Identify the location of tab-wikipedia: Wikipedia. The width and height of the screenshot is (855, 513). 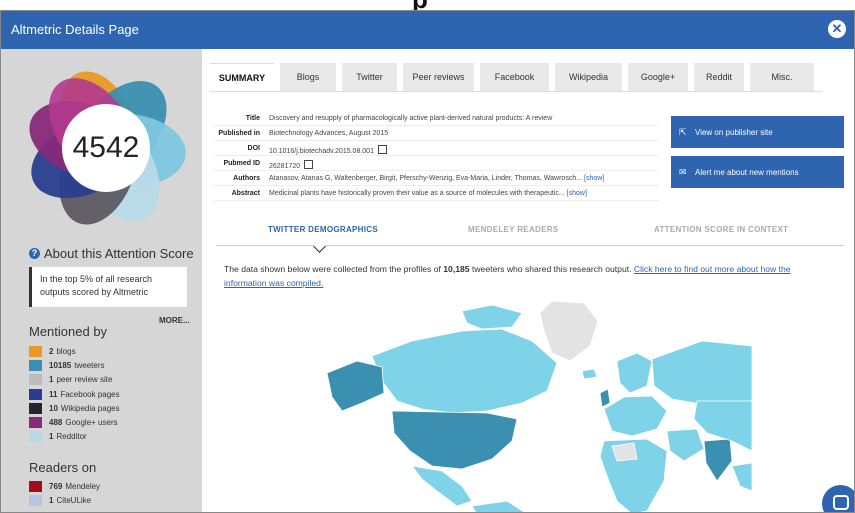
(588, 77).